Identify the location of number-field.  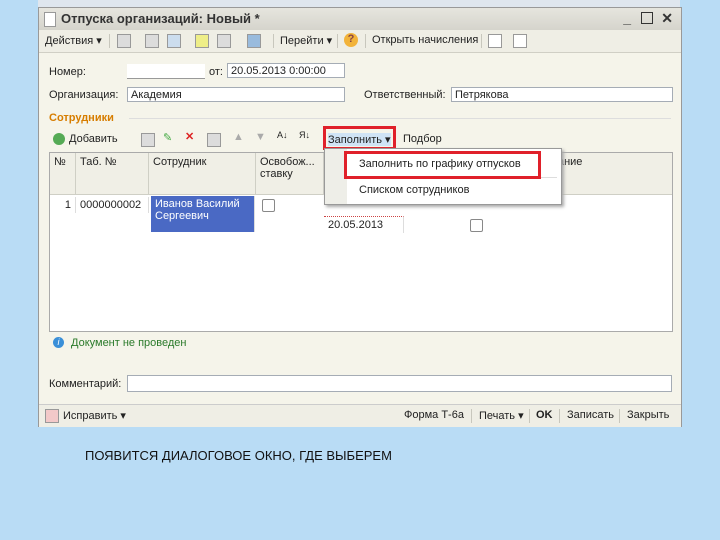
(166, 71).